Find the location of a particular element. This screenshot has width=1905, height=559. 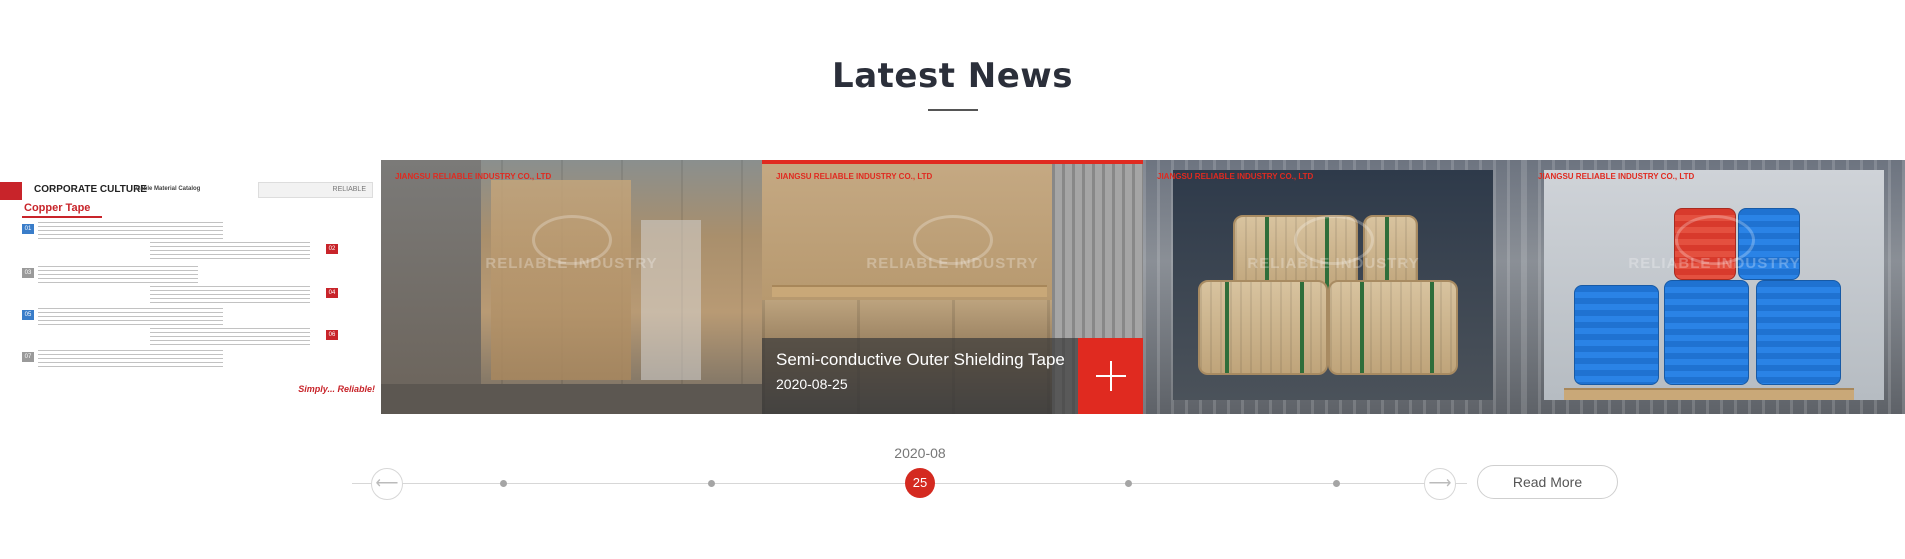

catalog-header-subtitle: Cable Material Catalog is located at coordinates (168, 189).